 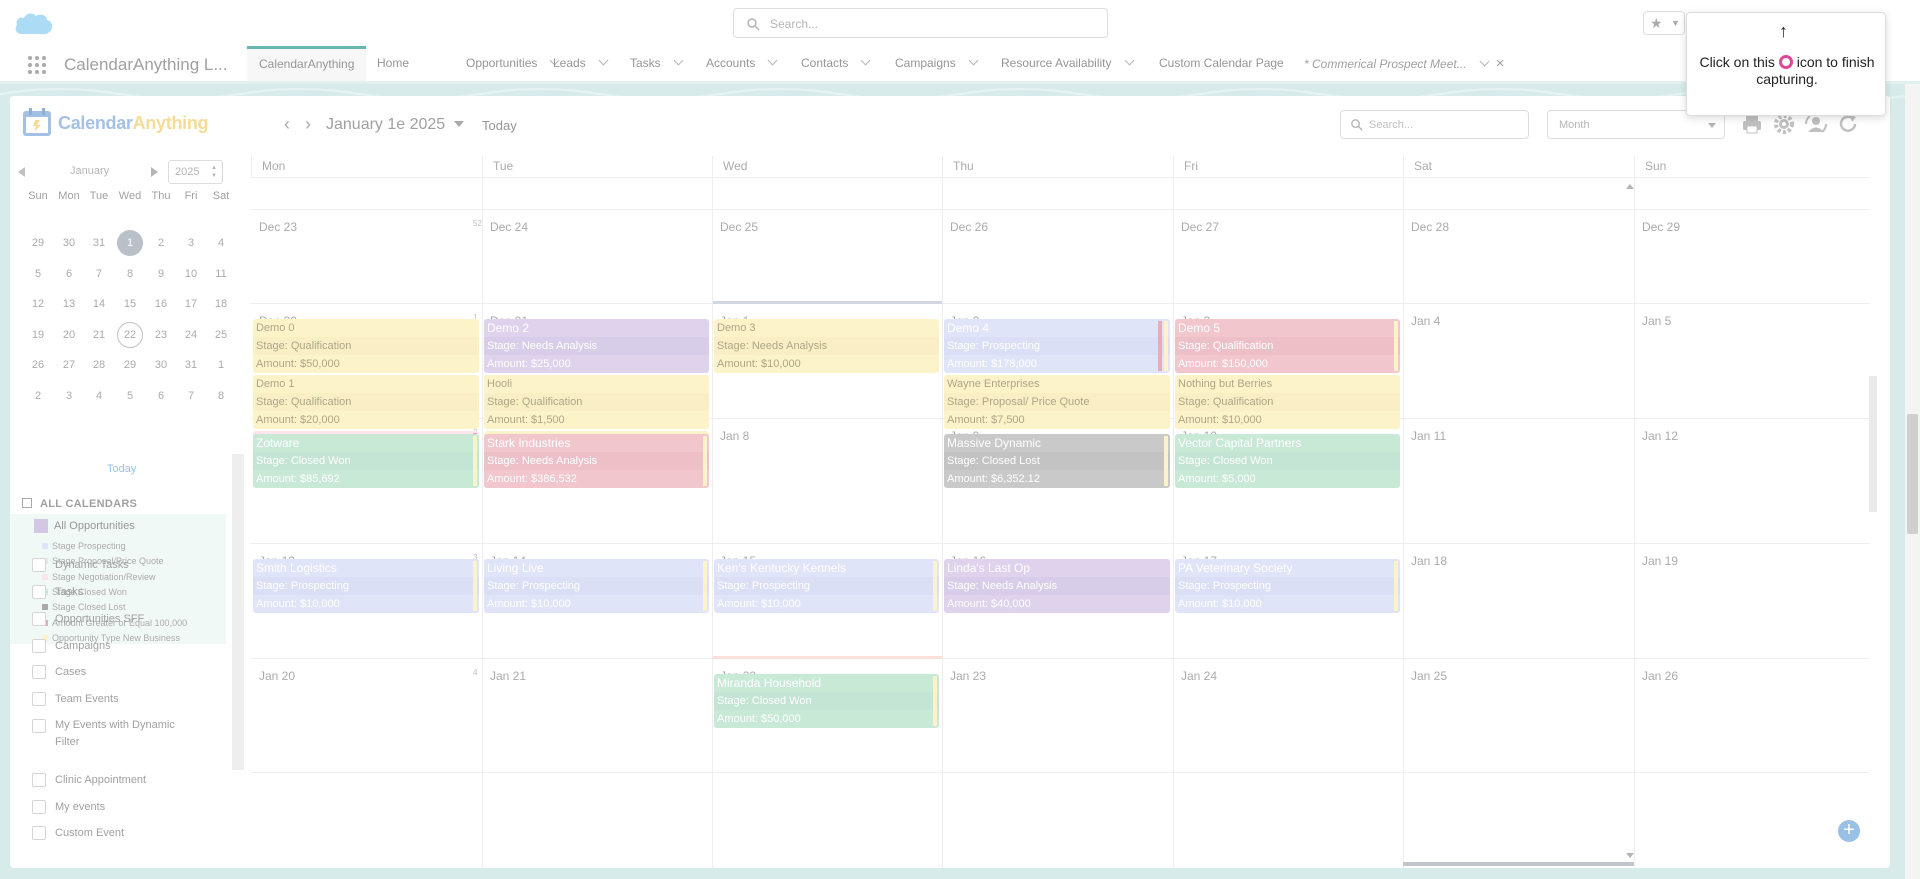 I want to click on nav-tab-accounts: Accounts, so click(x=742, y=63).